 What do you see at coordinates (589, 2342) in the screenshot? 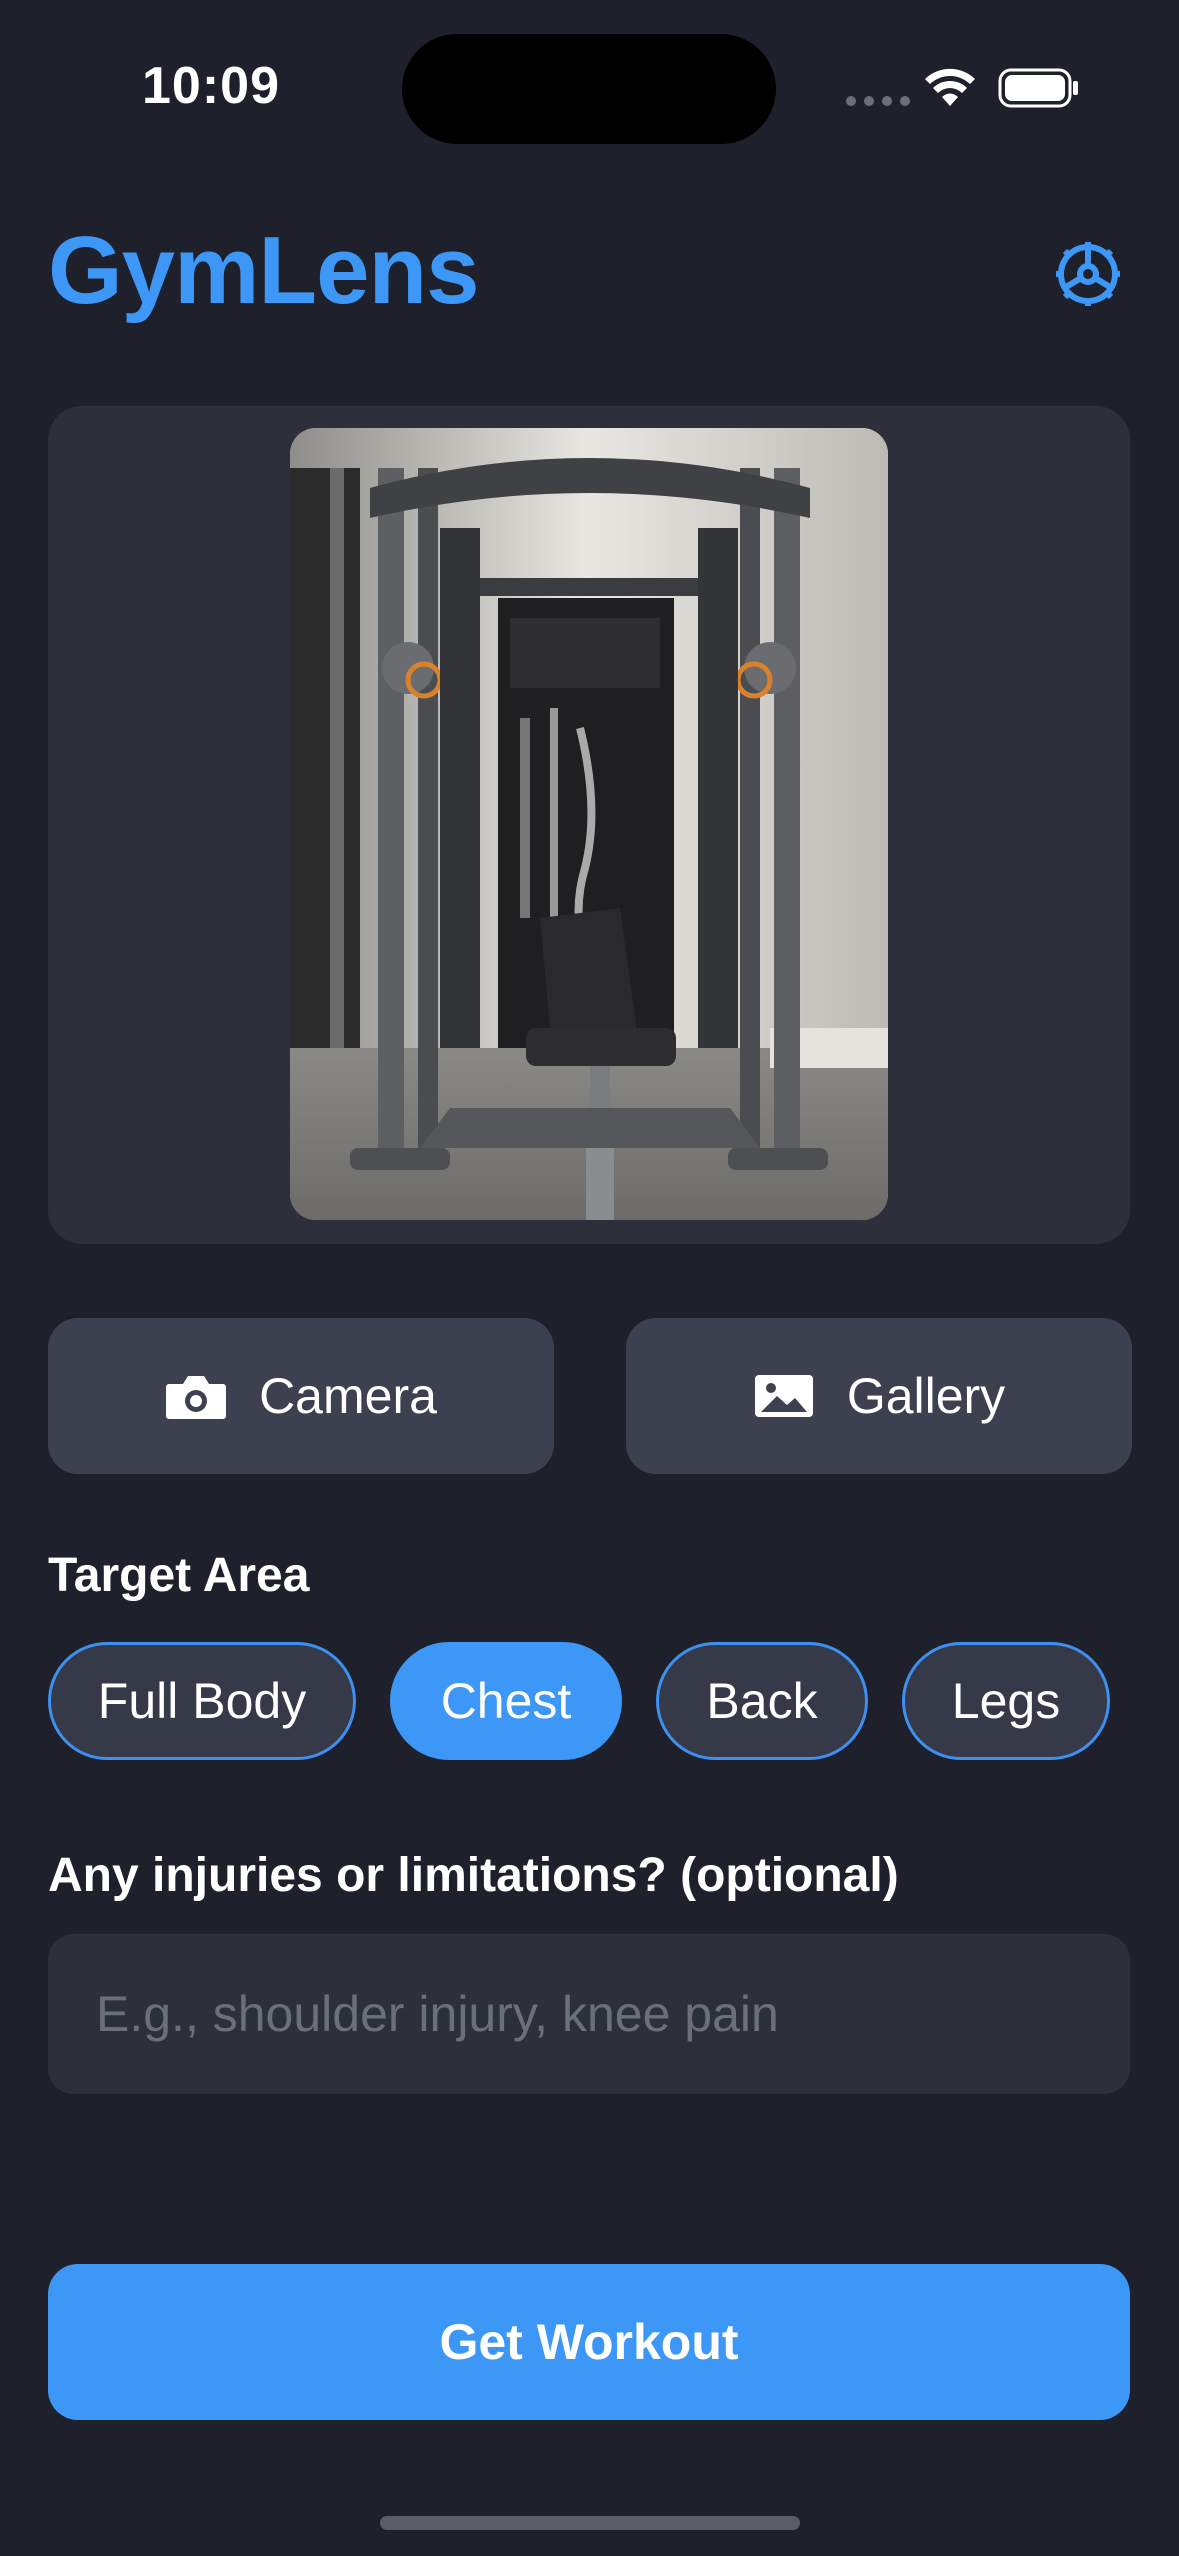
I see `get-workout-button: Get Workout` at bounding box center [589, 2342].